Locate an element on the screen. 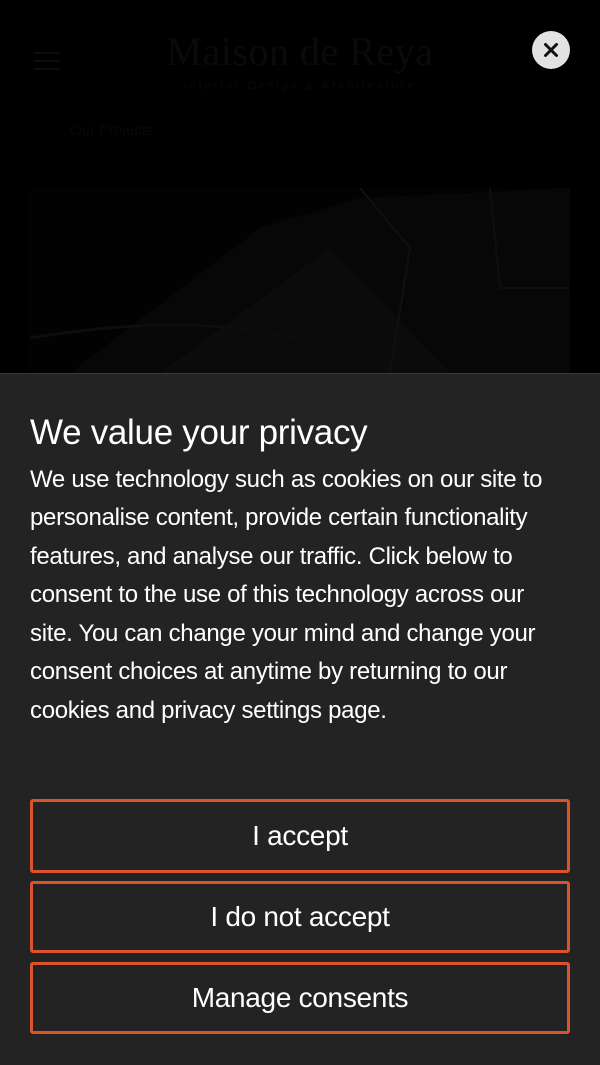 The width and height of the screenshot is (600, 1065). close-button is located at coordinates (551, 50).